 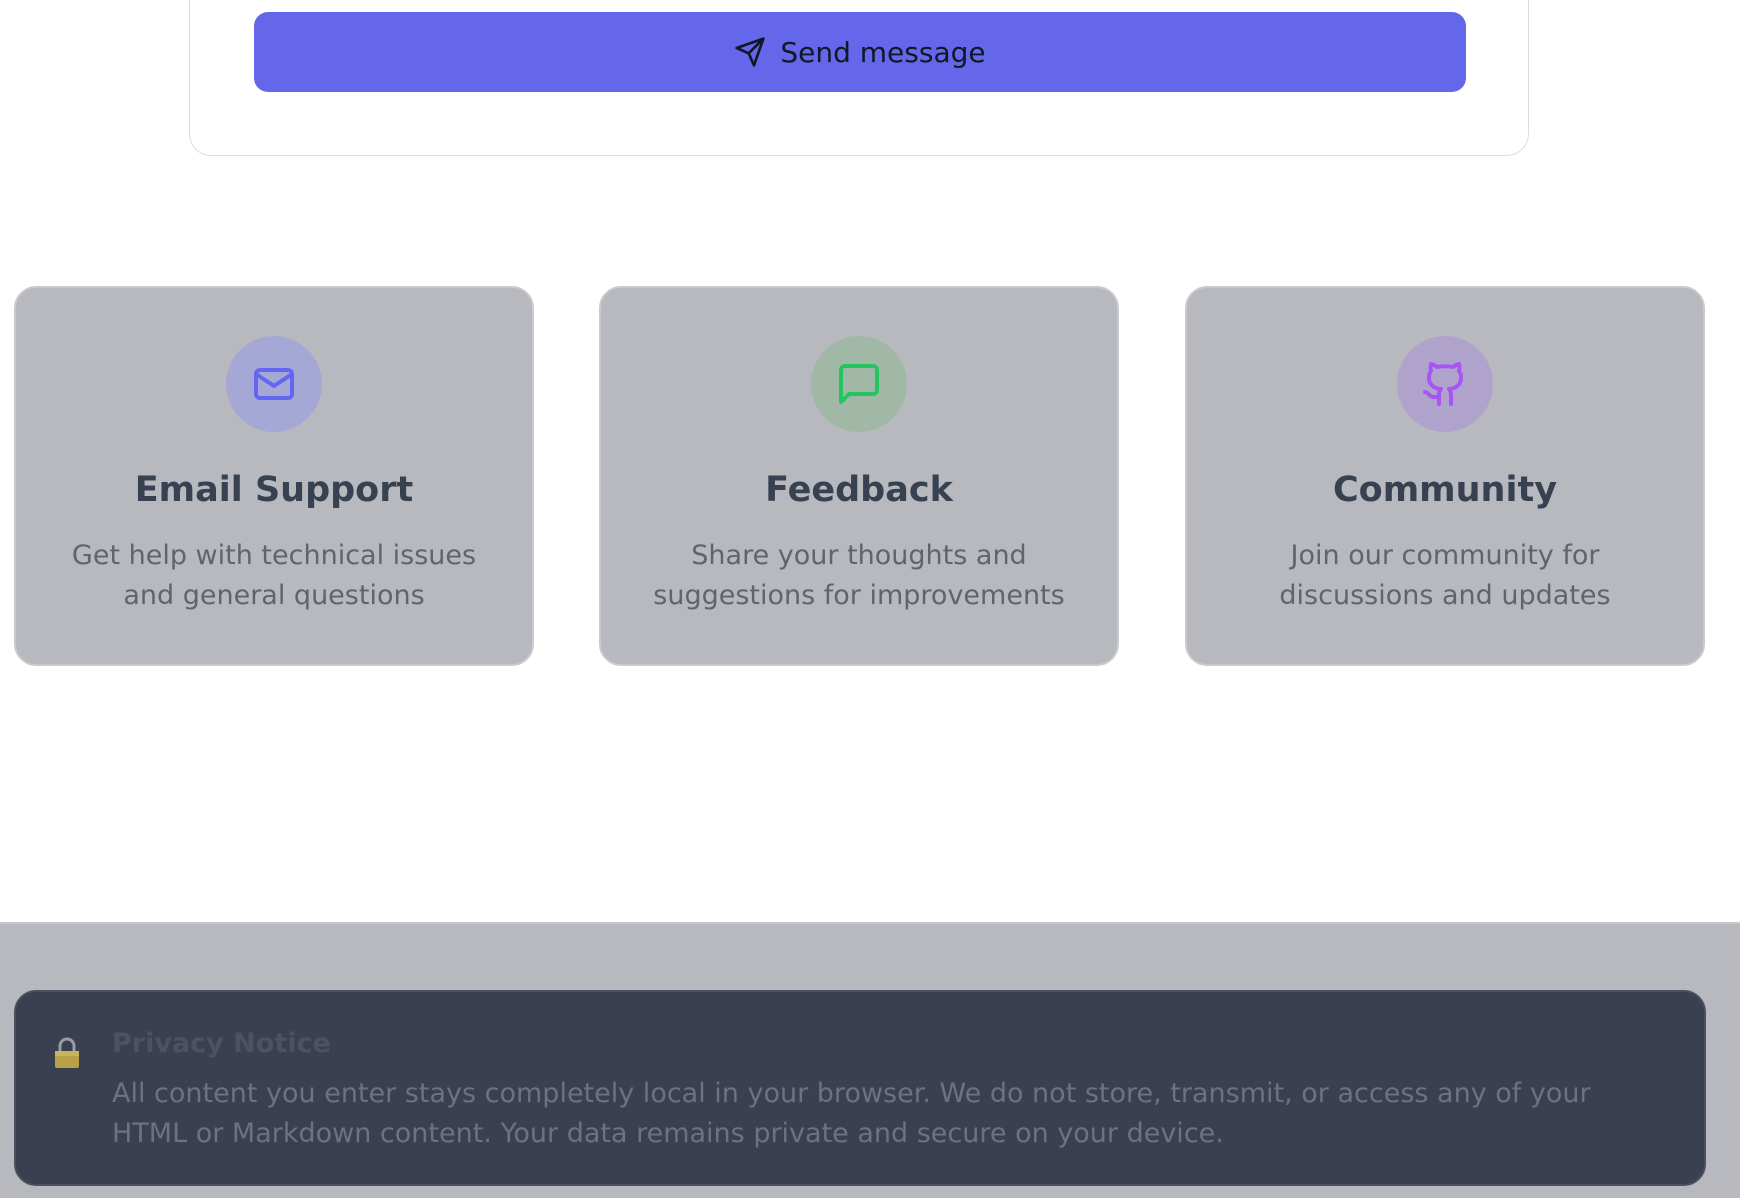 What do you see at coordinates (883, 52) in the screenshot?
I see `send-message-label: Send message` at bounding box center [883, 52].